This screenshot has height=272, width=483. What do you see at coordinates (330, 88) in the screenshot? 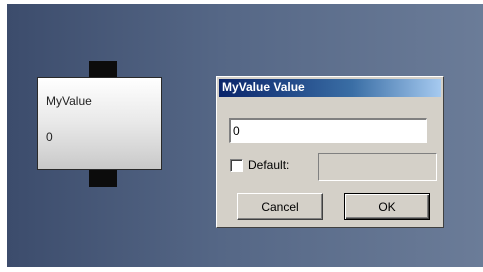
I see `dialog-titlebar: MyValue Value` at bounding box center [330, 88].